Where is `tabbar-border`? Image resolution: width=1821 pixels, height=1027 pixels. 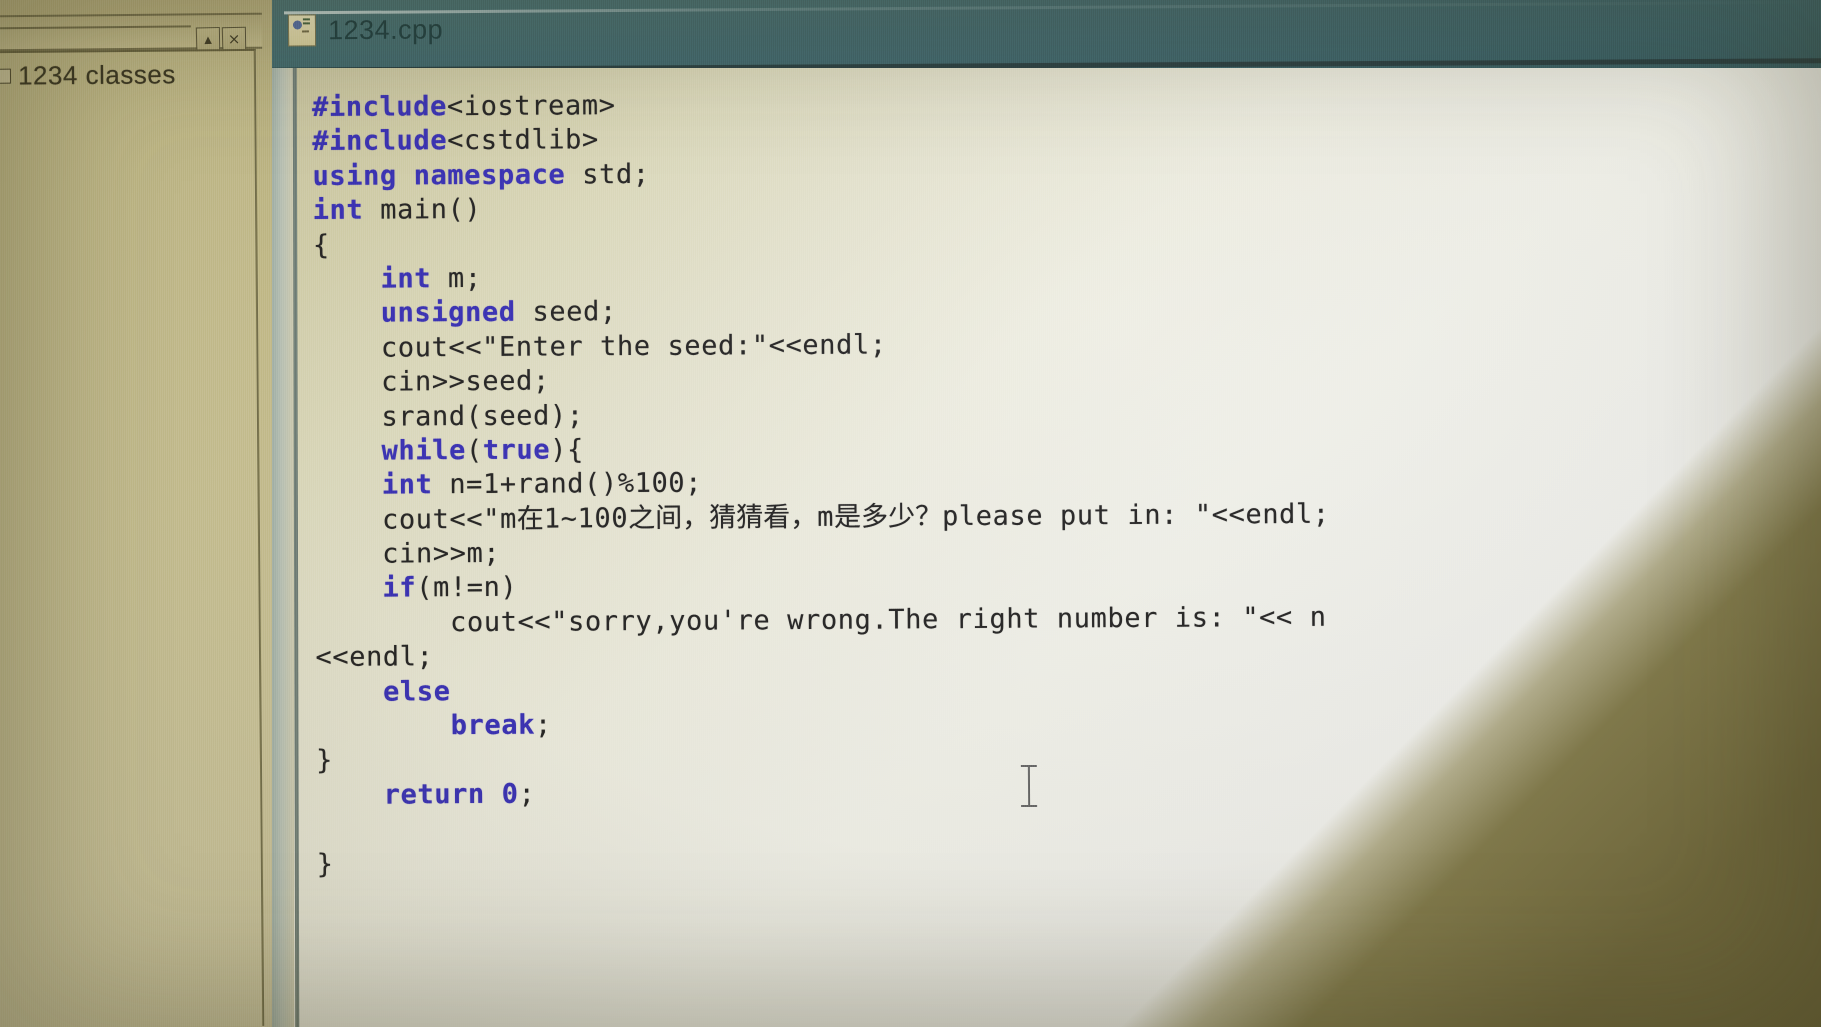
tabbar-border is located at coordinates (1046, 63).